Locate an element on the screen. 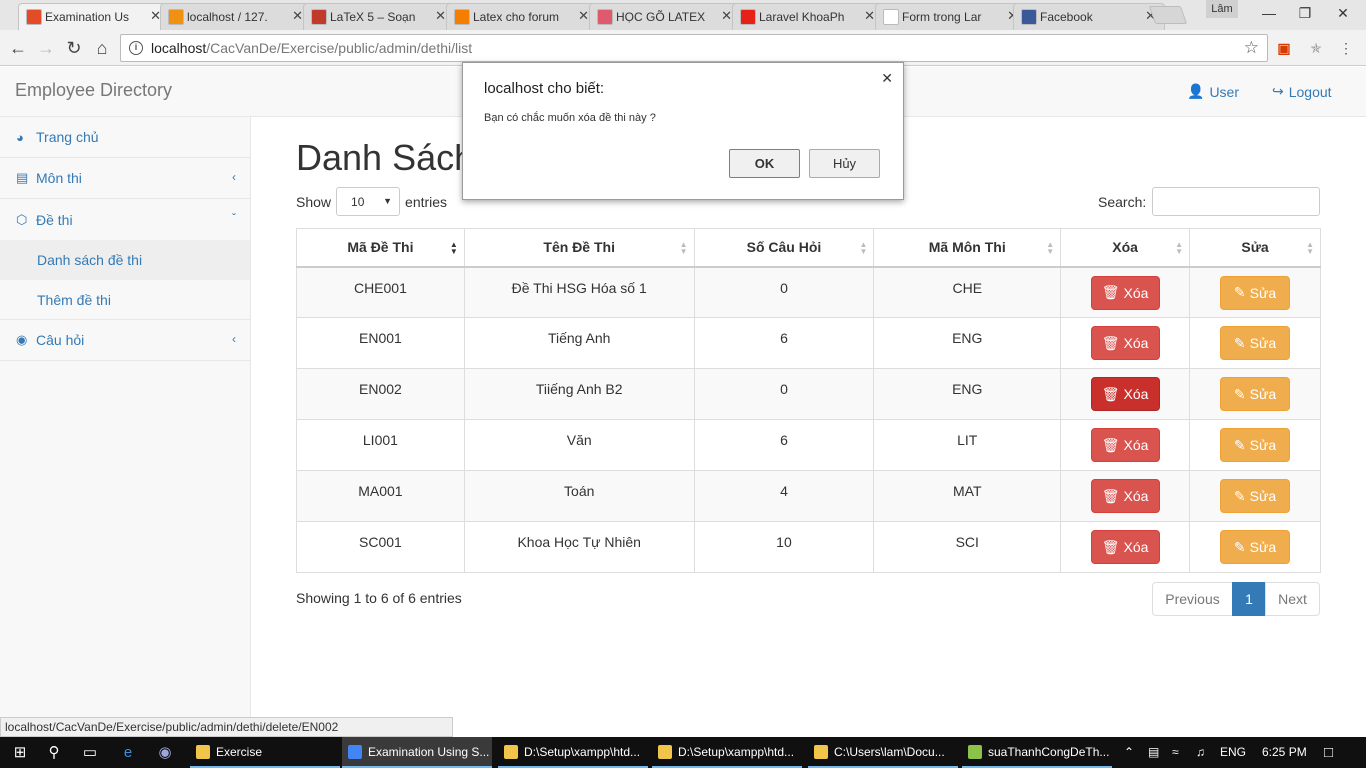  browser-tab: HỌC GÕ LATEX ✕ is located at coordinates (665, 16).